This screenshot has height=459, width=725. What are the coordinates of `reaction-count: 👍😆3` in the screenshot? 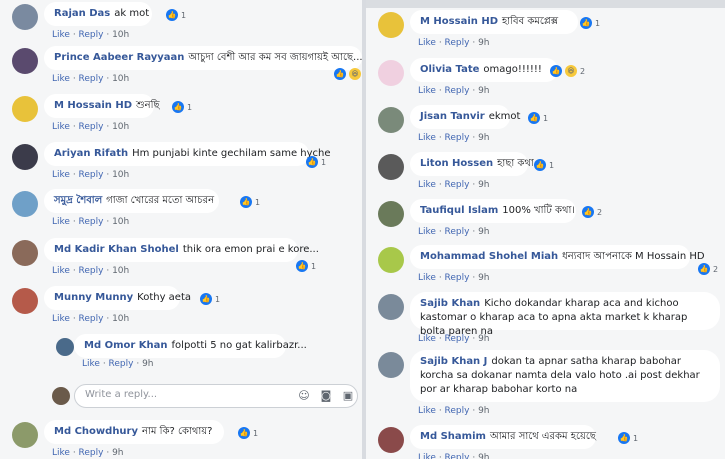 It's located at (348, 74).